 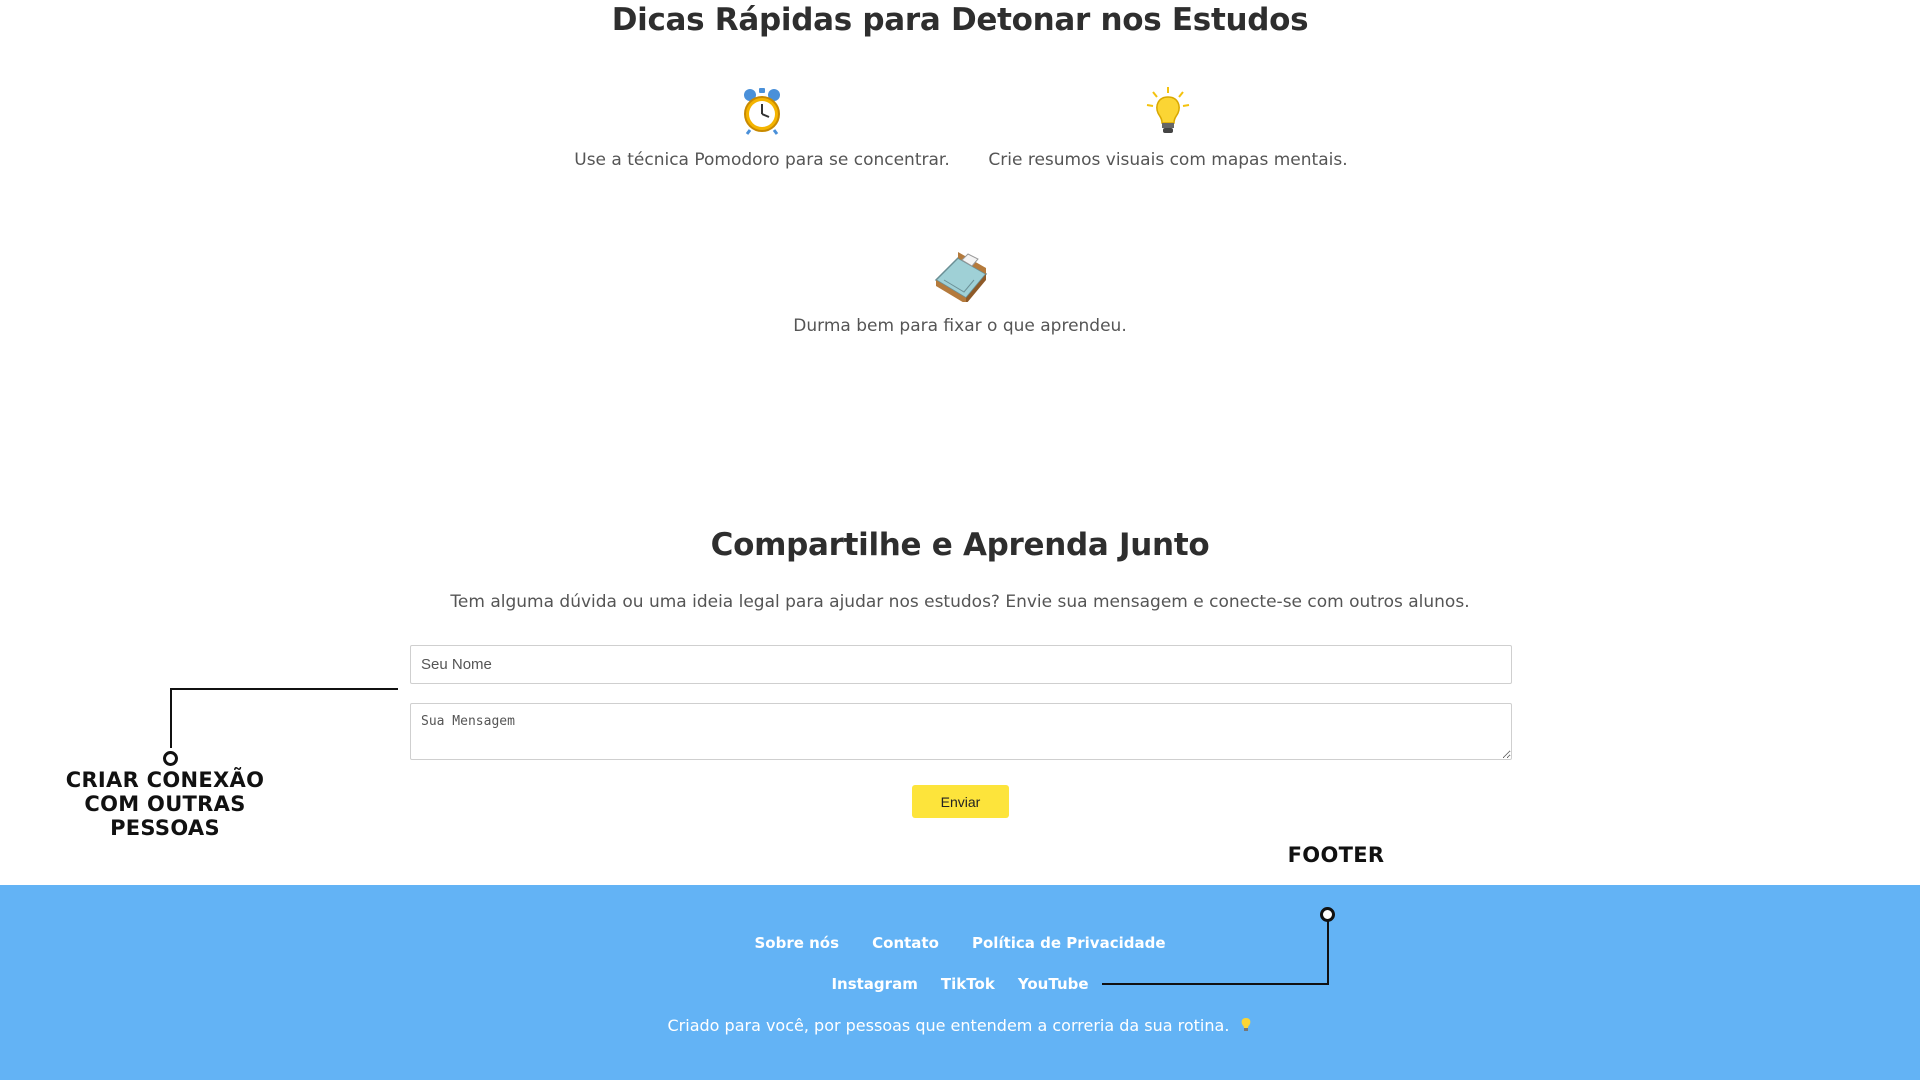 What do you see at coordinates (165, 780) in the screenshot?
I see `annotation-line: CRIAR CONEXÃO` at bounding box center [165, 780].